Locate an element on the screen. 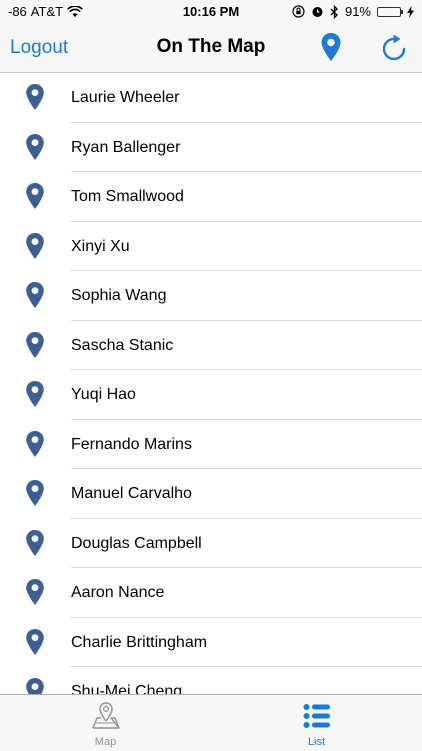 This screenshot has width=422, height=751. battery-icon is located at coordinates (390, 11).